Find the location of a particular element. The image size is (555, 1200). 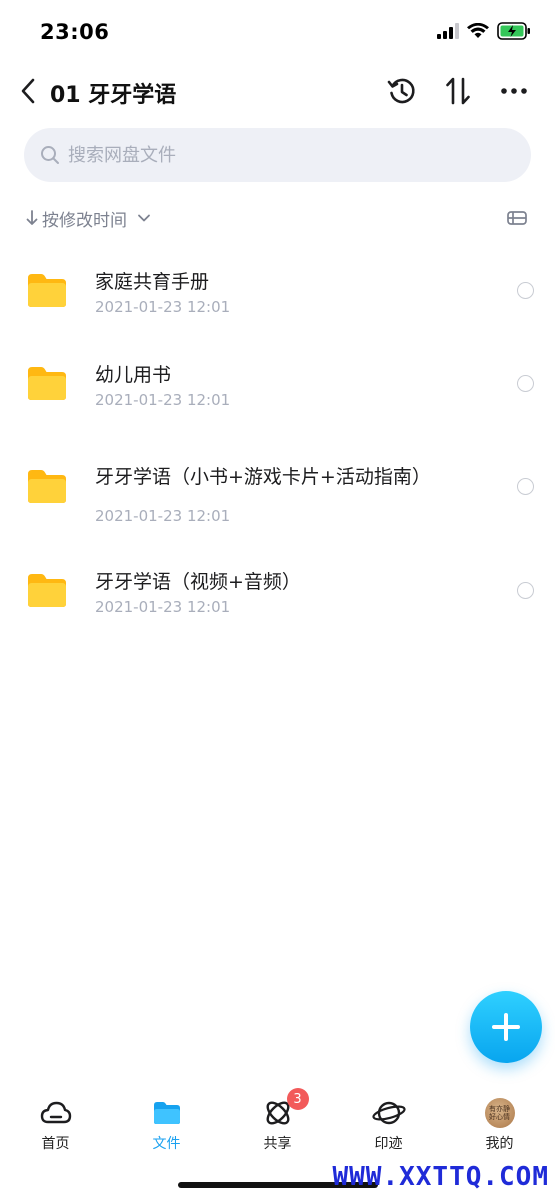

tab-files: 文件 is located at coordinates (166, 1125).